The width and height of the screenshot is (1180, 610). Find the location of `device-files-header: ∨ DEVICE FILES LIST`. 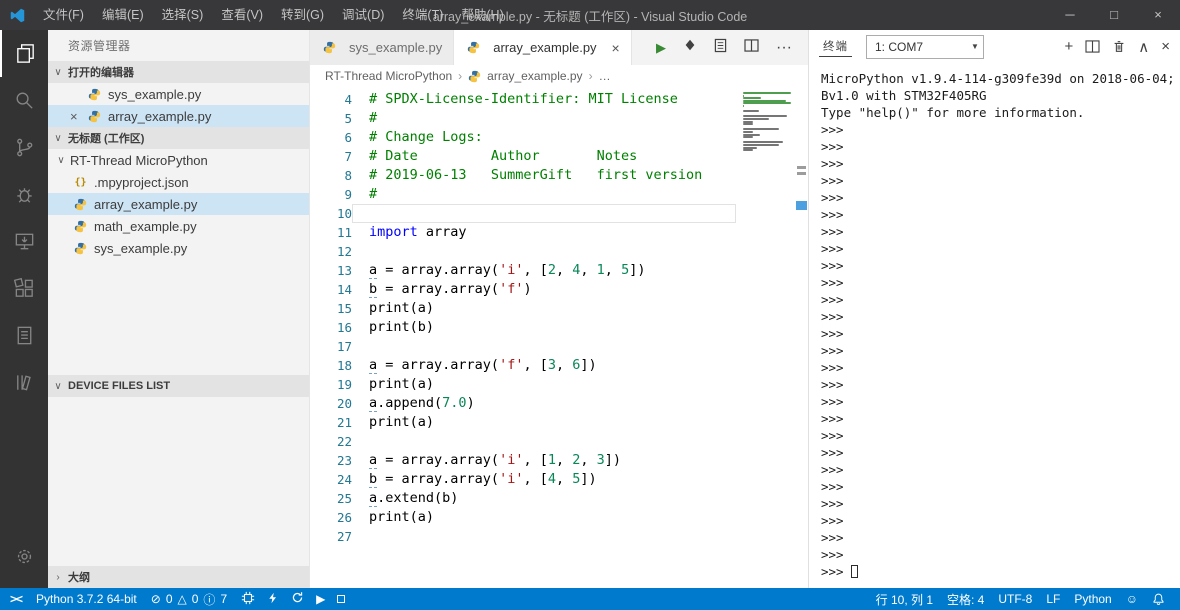

device-files-header: ∨ DEVICE FILES LIST is located at coordinates (178, 386).